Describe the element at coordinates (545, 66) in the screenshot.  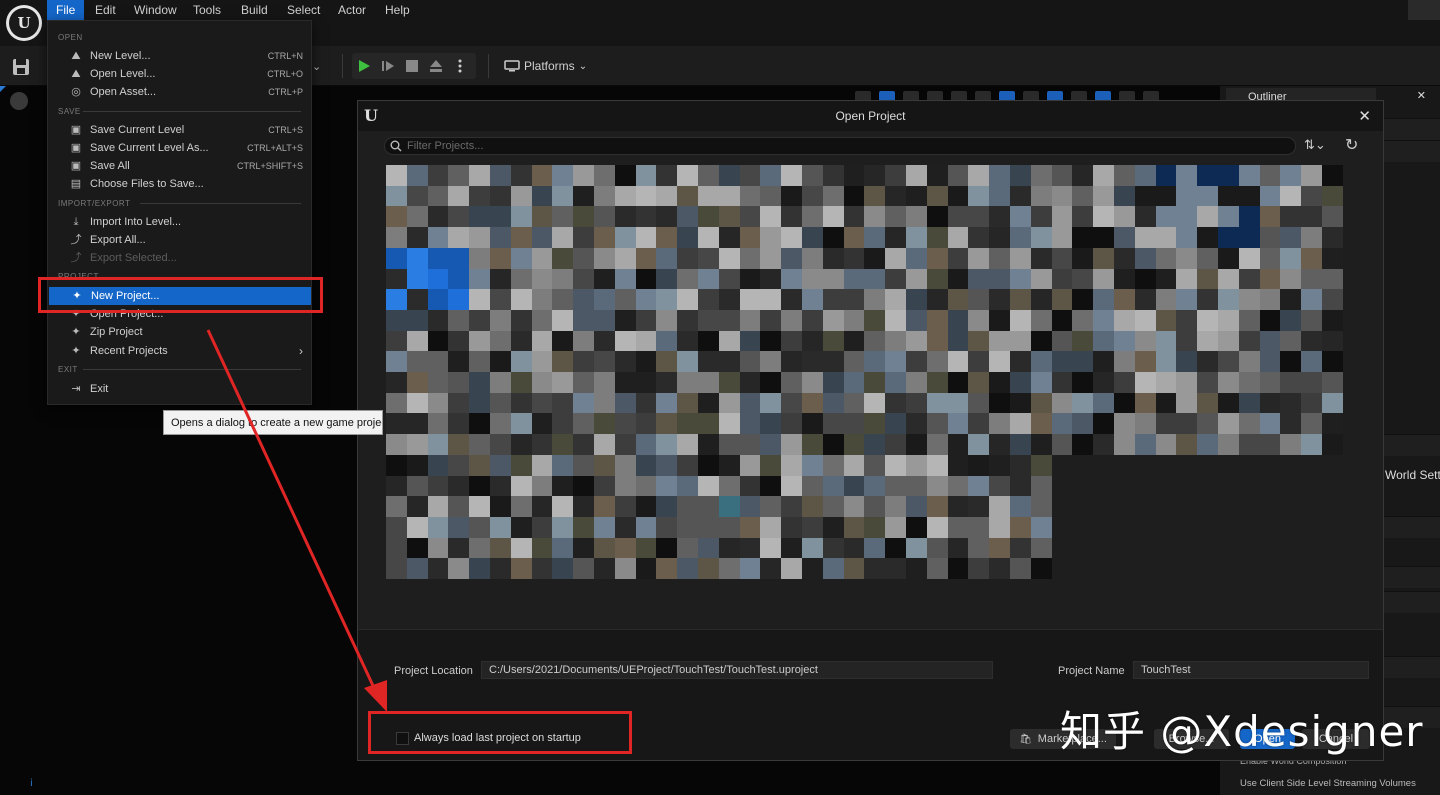
I see `platforms-button: Platforms ⌄` at that location.